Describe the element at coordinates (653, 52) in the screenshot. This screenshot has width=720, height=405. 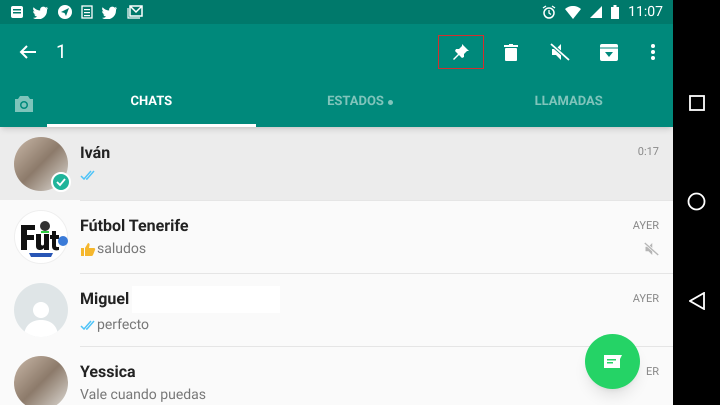
I see `menu-icon` at that location.